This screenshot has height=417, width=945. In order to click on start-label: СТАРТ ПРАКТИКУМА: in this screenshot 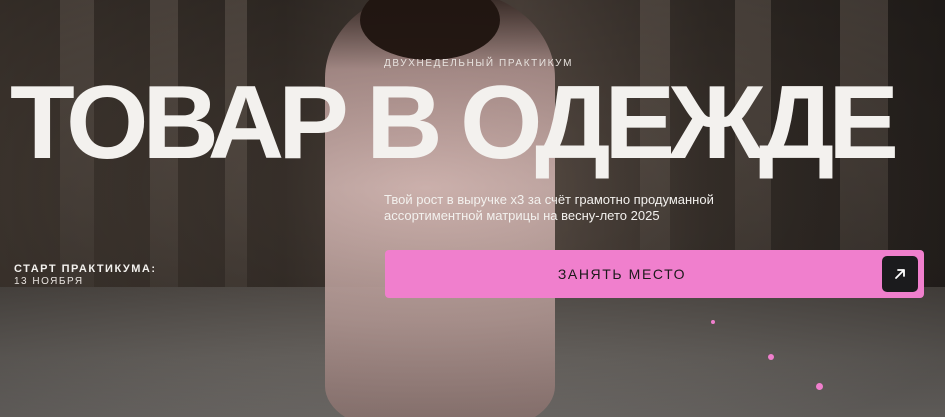, I will do `click(85, 269)`.